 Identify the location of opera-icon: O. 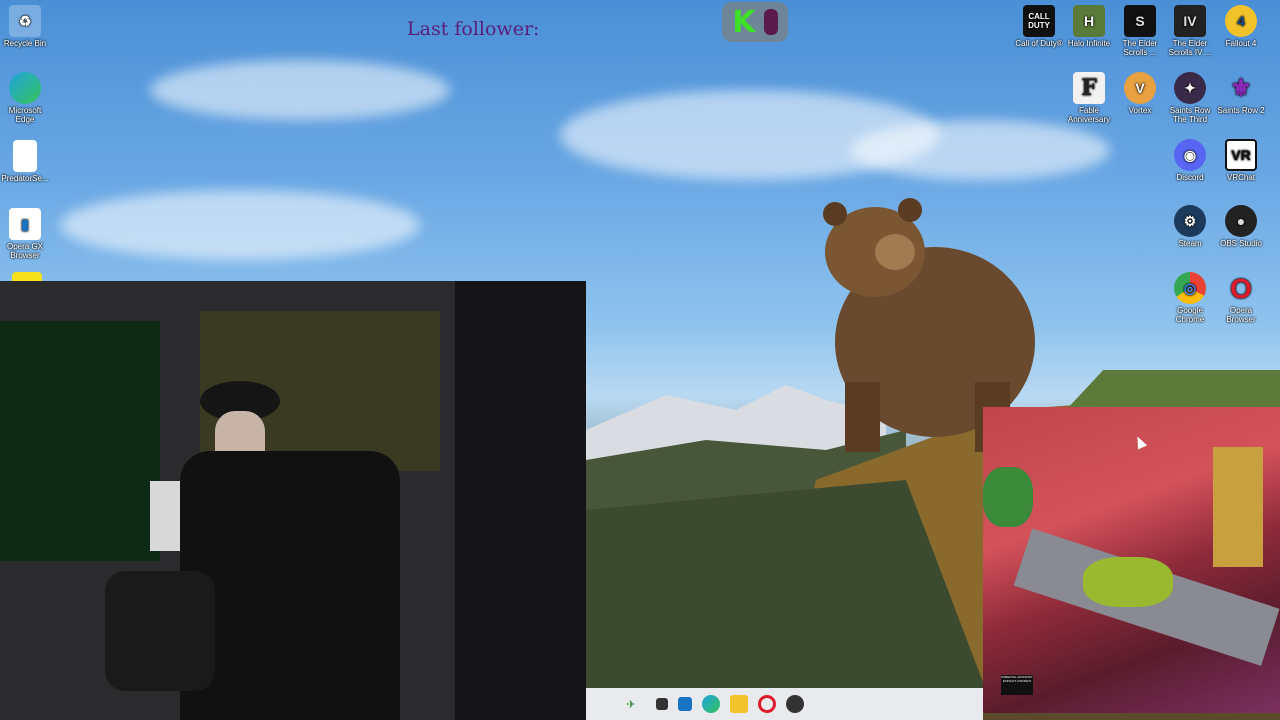
(1241, 288).